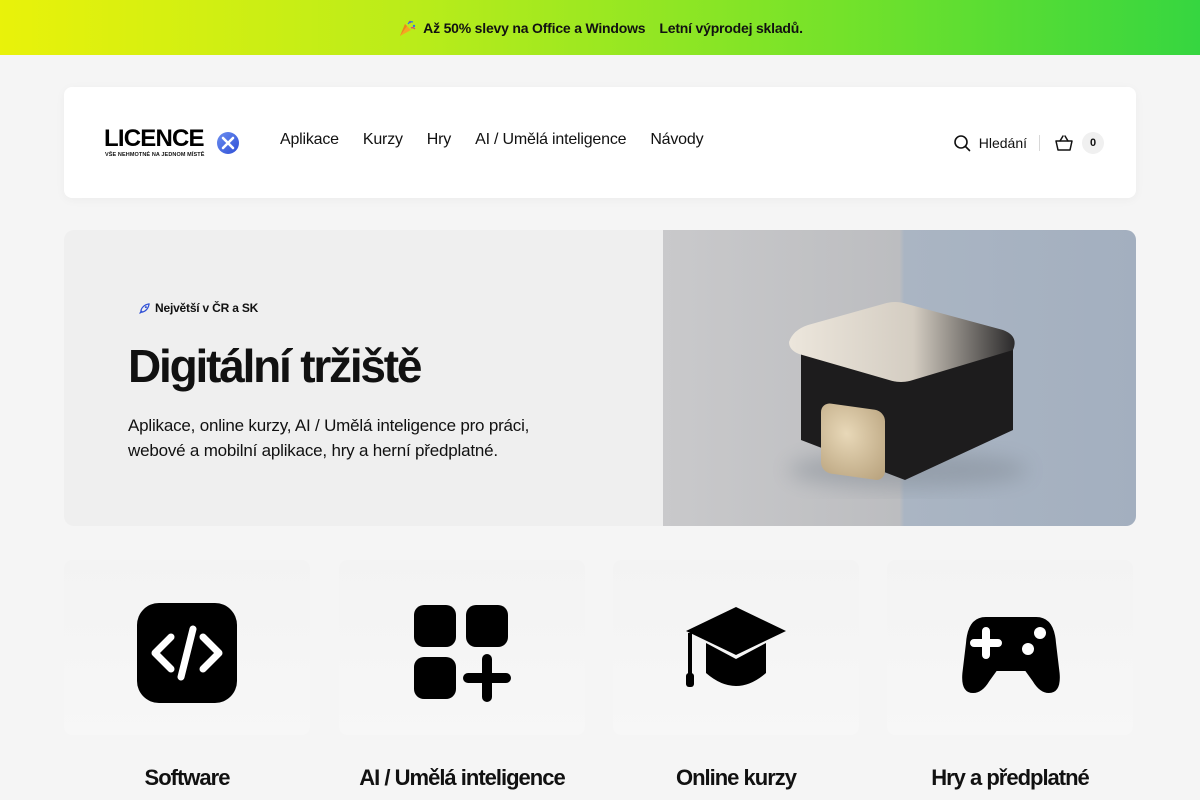 The width and height of the screenshot is (1200, 800). What do you see at coordinates (1093, 143) in the screenshot?
I see `cart-count-badge: 0` at bounding box center [1093, 143].